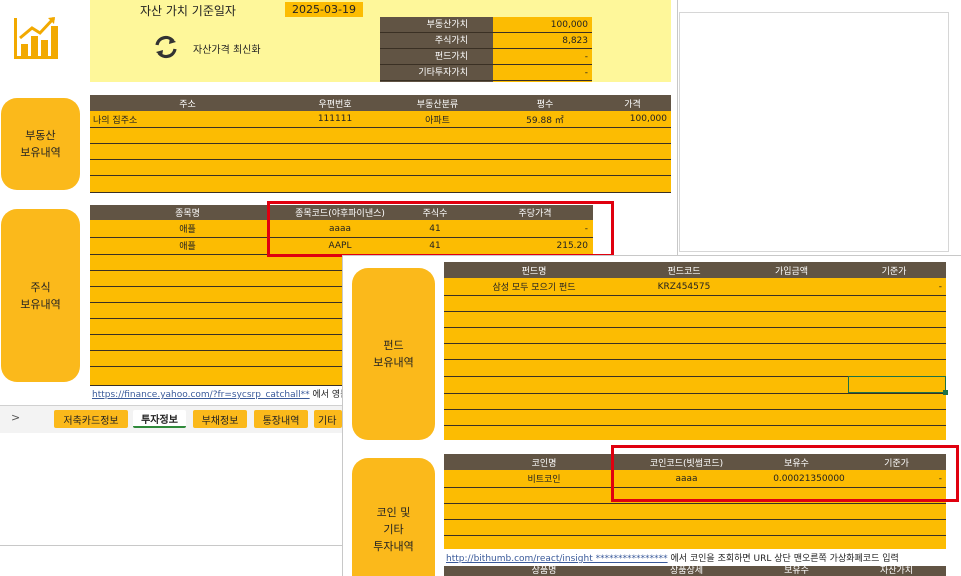 This screenshot has width=961, height=576. I want to click on col-type: 부동산분류, so click(437, 104).